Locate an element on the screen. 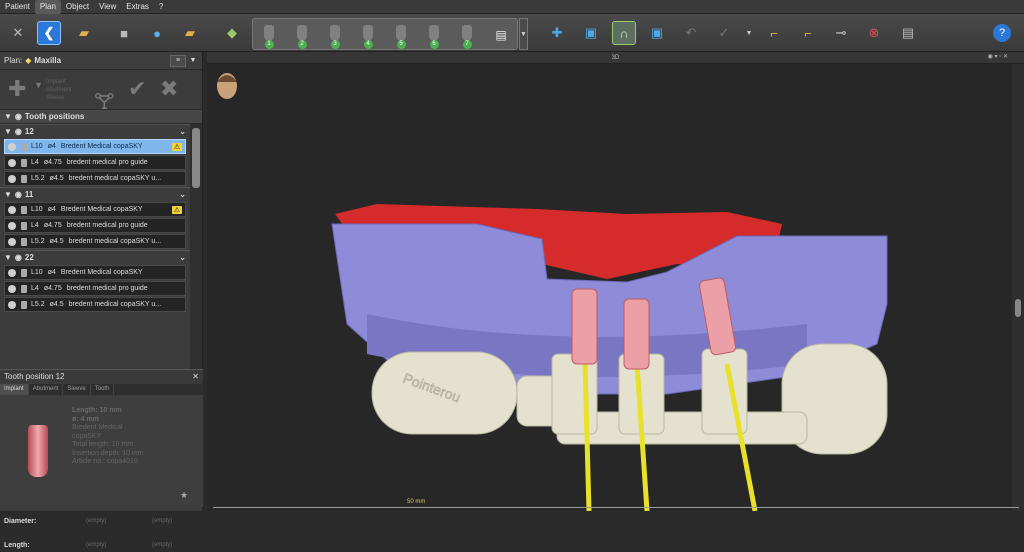 The height and width of the screenshot is (552, 1024). tooth-tool-2: 2 is located at coordinates (302, 36).